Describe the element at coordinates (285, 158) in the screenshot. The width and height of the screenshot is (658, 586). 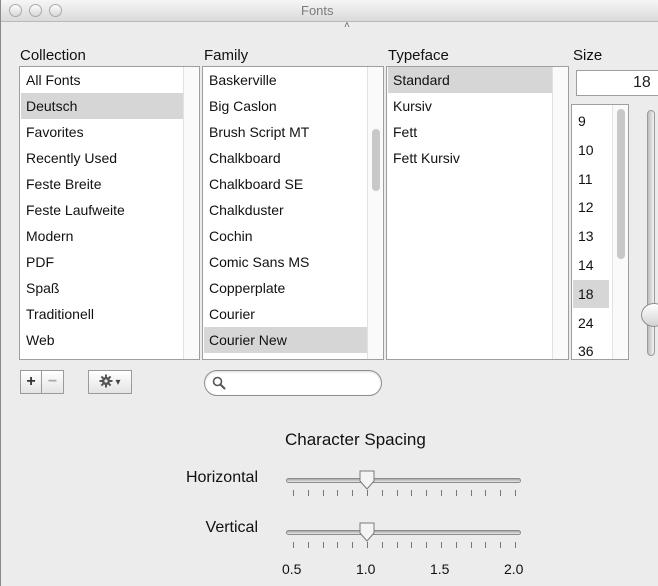
I see `family-list-item: Chalkboard` at that location.